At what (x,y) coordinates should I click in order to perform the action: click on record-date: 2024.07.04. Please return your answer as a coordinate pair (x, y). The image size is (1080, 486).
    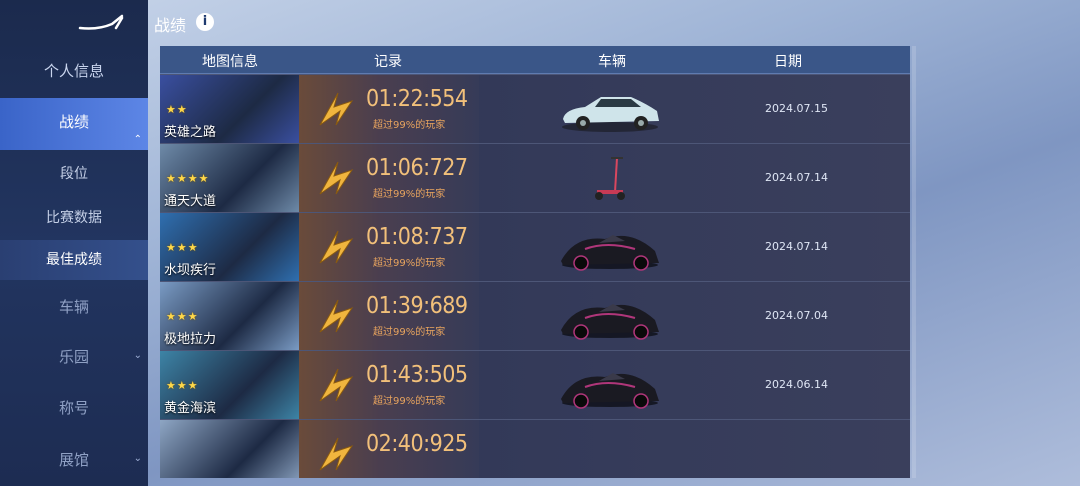
    Looking at the image, I should click on (796, 315).